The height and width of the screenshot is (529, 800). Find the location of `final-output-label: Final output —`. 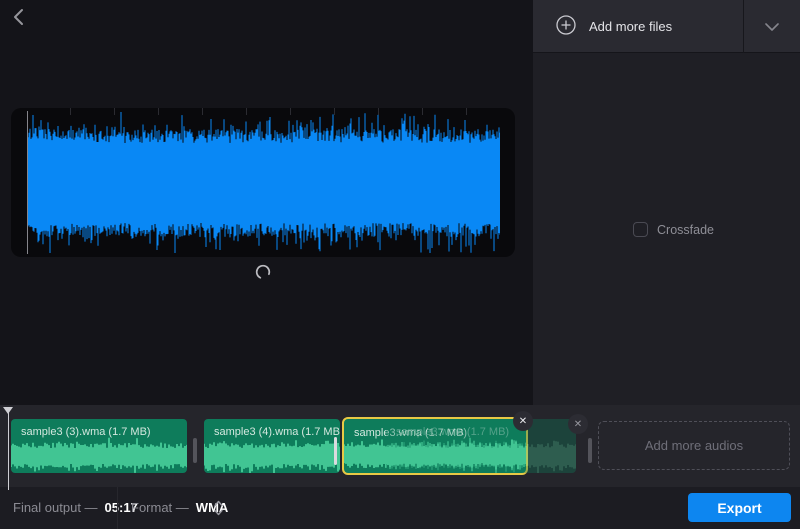

final-output-label: Final output — is located at coordinates (55, 507).